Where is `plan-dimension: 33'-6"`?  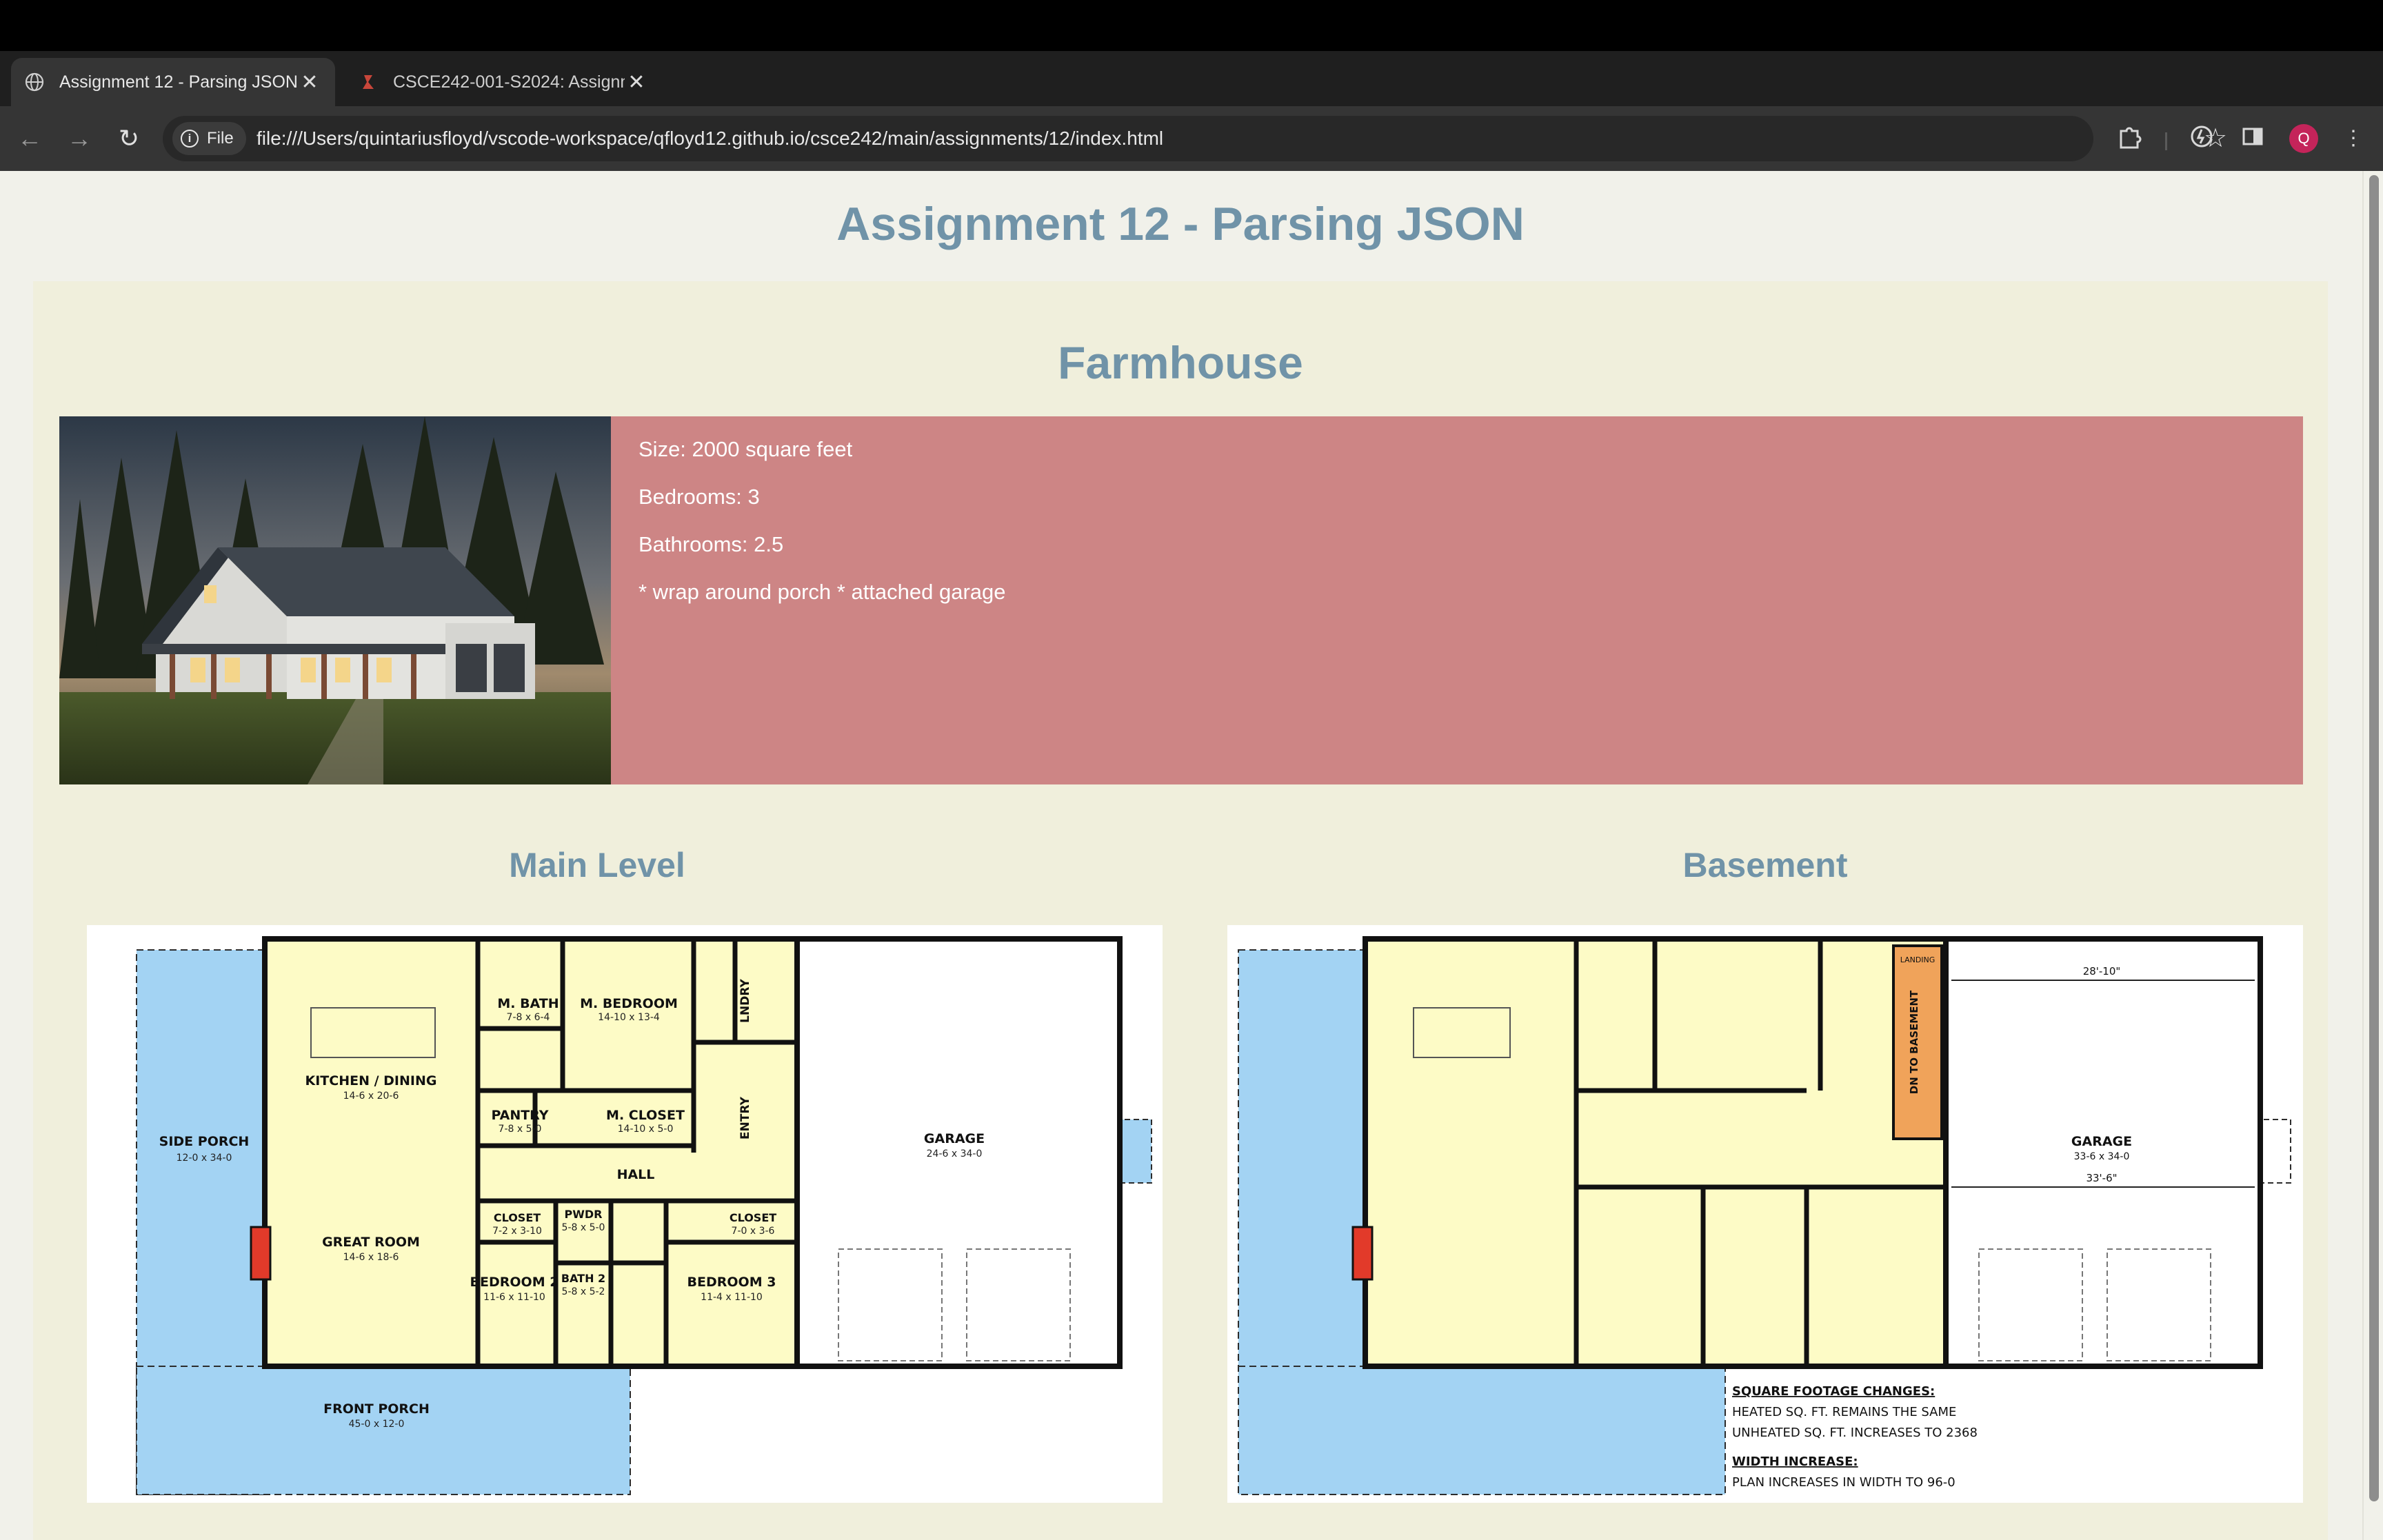
plan-dimension: 33'-6" is located at coordinates (2101, 1178).